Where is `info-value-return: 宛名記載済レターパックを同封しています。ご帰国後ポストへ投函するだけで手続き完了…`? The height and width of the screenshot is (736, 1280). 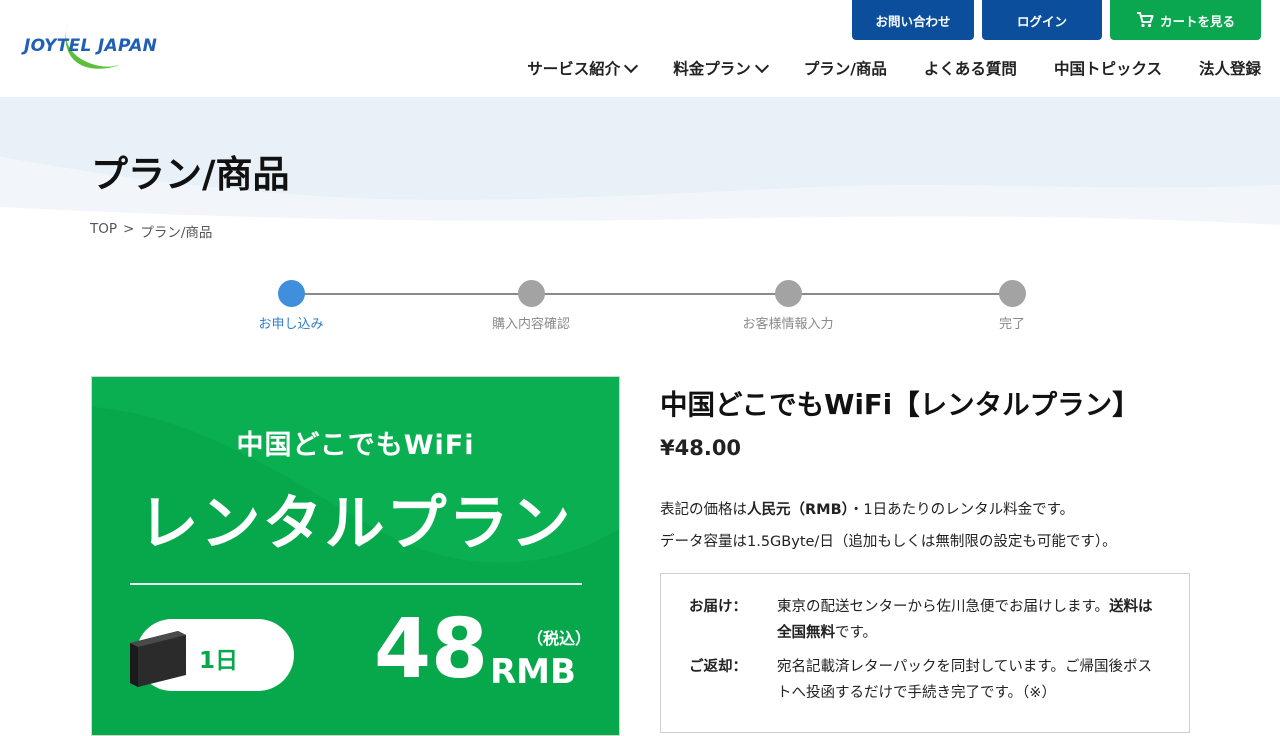 info-value-return: 宛名記載済レターパックを同封しています。ご帰国後ポストへ投函するだけで手続き完了… is located at coordinates (964, 680).